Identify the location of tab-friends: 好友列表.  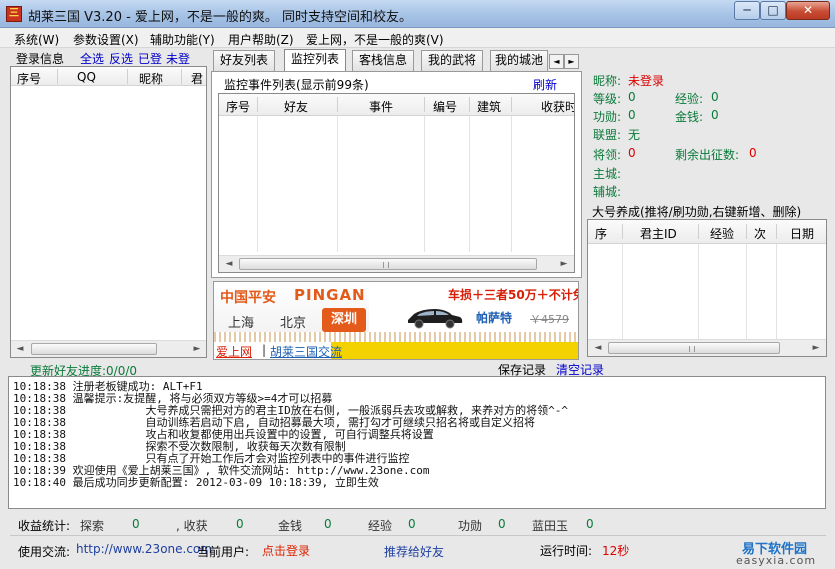
(244, 60).